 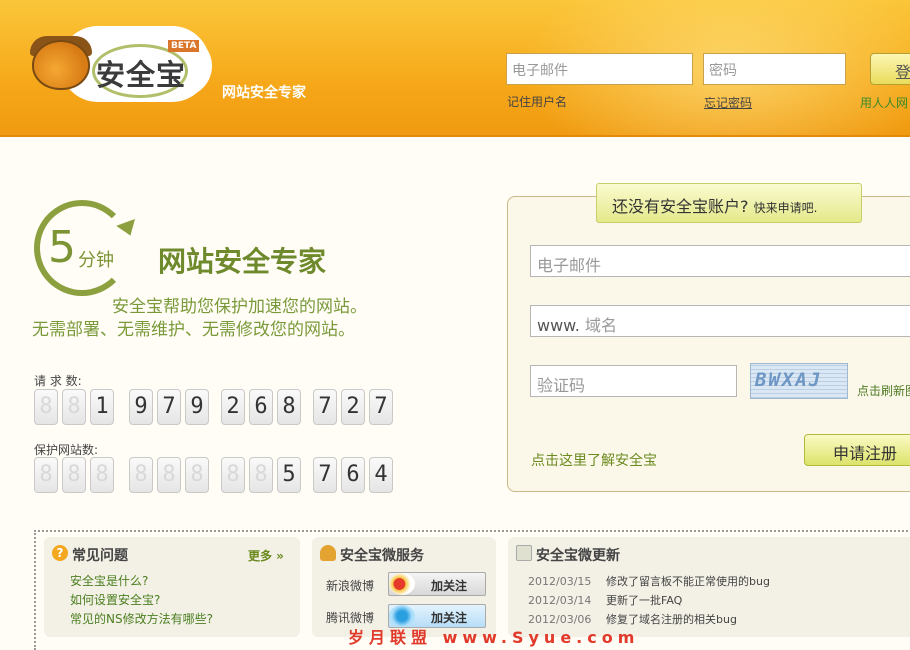 What do you see at coordinates (402, 584) in the screenshot?
I see `sina-weibo-icon` at bounding box center [402, 584].